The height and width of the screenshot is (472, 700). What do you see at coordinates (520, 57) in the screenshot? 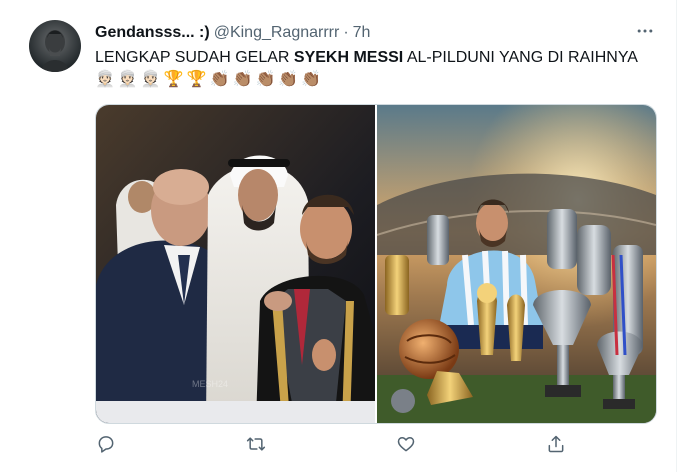
I see `tweet-text-end: AL-PILDUNI YANG DI RAIHNYA` at bounding box center [520, 57].